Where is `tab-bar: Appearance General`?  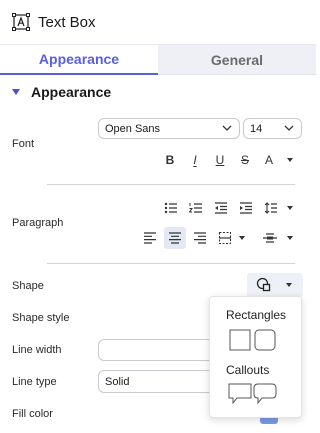 tab-bar: Appearance General is located at coordinates (158, 60).